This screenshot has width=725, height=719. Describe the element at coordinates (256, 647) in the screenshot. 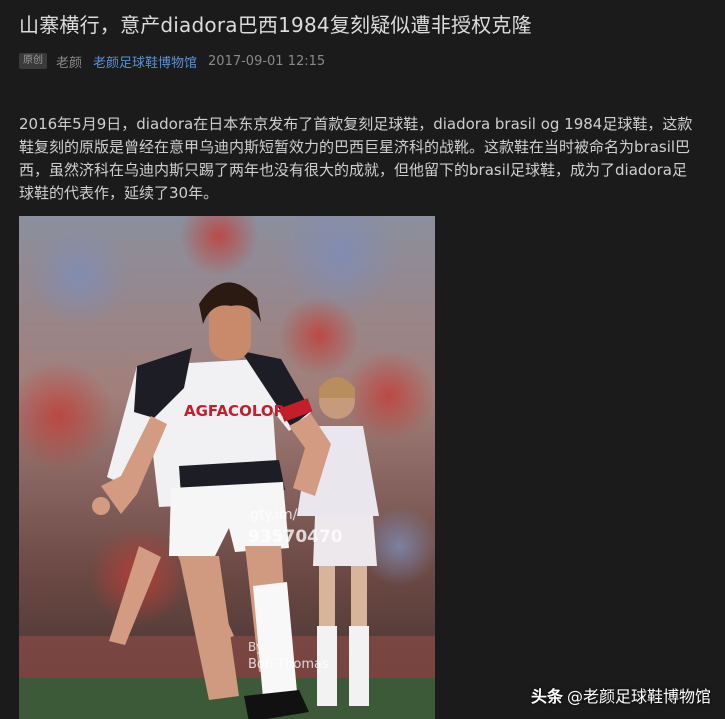

I see `photo-watermark-by: By` at that location.